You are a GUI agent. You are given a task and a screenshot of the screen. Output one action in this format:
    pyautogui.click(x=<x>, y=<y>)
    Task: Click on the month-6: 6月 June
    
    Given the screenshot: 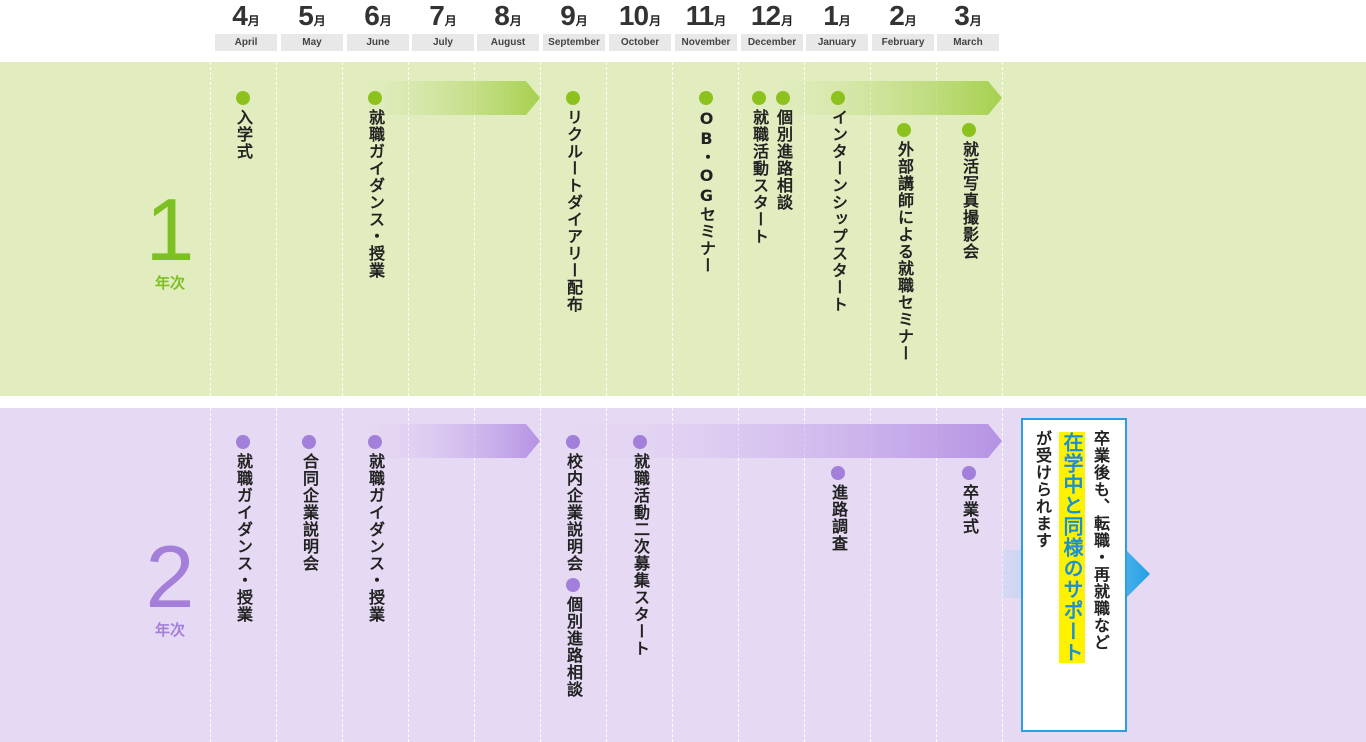 What is the action you would take?
    pyautogui.click(x=378, y=25)
    